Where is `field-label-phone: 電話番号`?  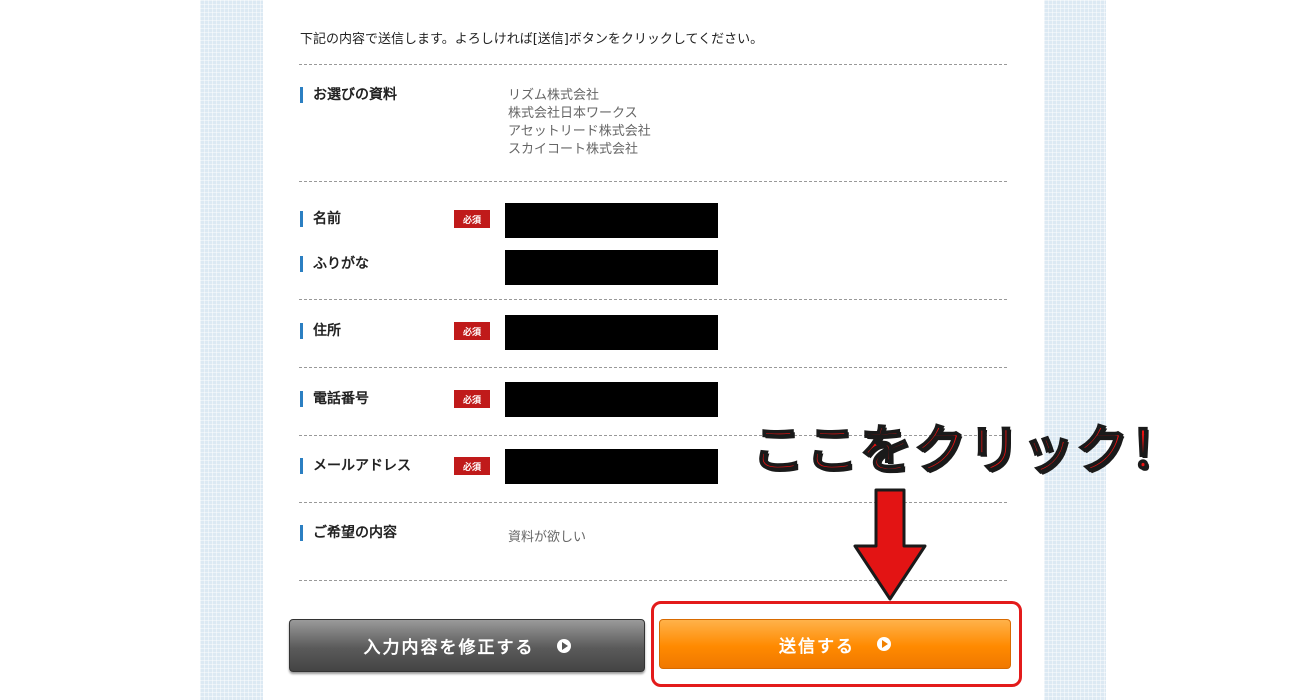
field-label-phone: 電話番号 is located at coordinates (334, 399).